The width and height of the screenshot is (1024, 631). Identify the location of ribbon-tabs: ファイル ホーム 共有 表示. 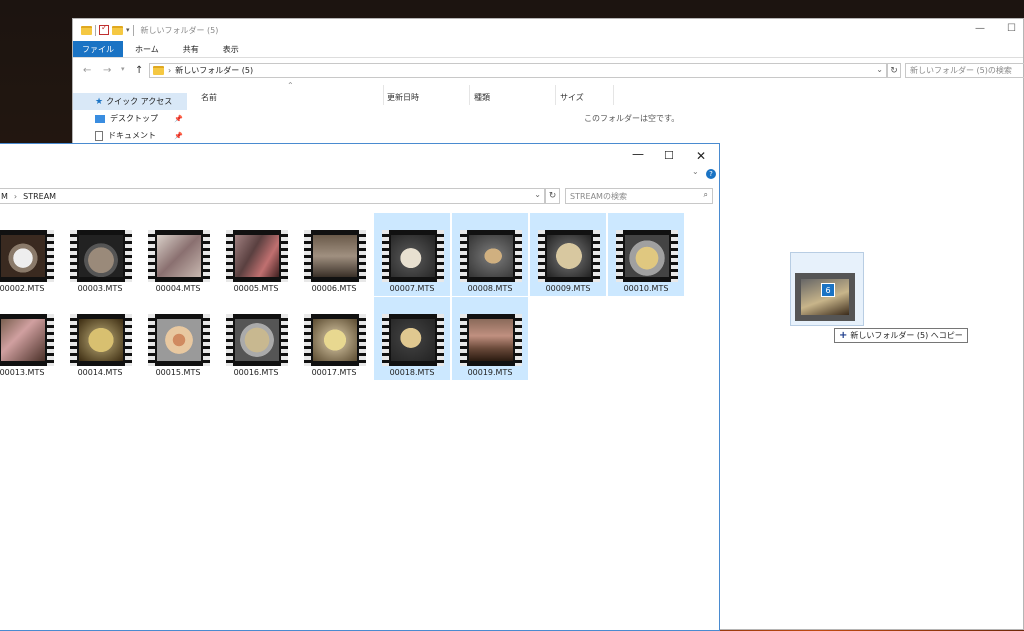
(548, 49).